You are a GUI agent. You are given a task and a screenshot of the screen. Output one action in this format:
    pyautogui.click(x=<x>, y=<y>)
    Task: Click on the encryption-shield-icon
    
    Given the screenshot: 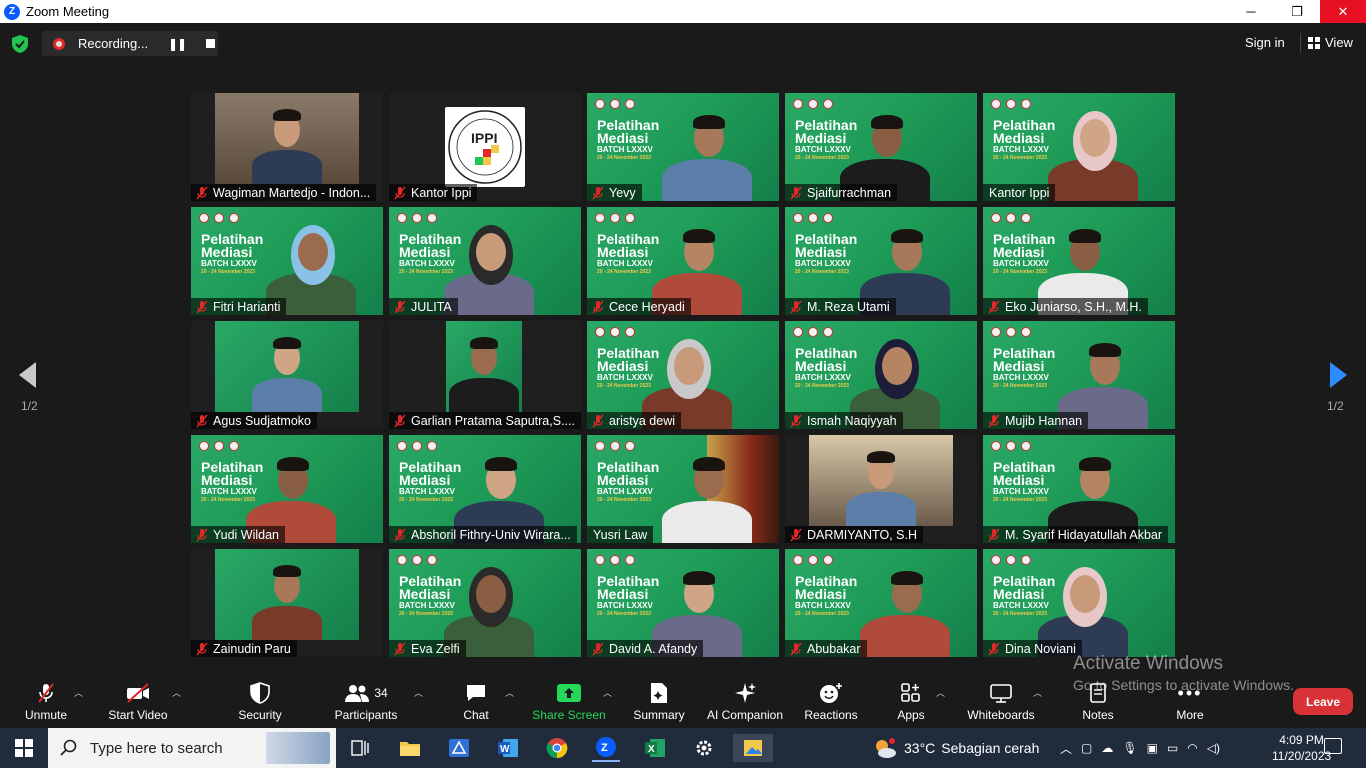 What is the action you would take?
    pyautogui.click(x=20, y=44)
    